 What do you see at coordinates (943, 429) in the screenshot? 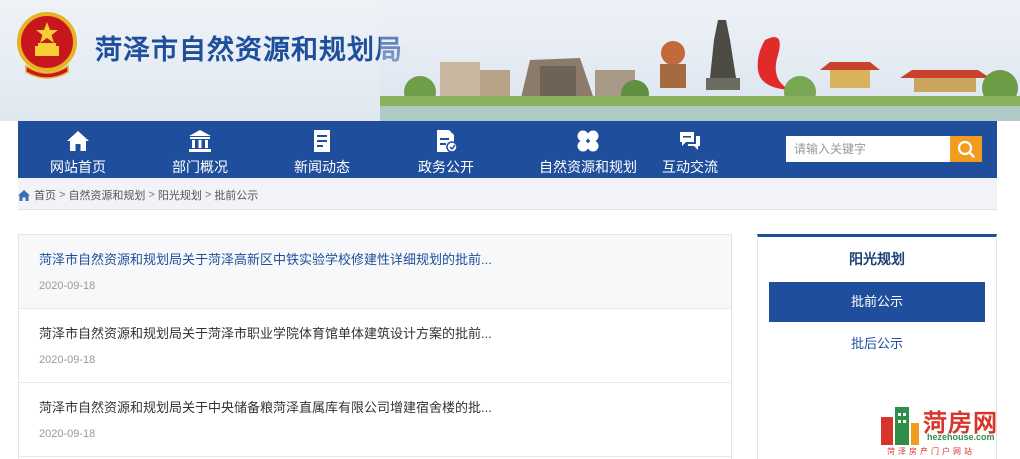
I see `watermark: 菏房网 hezehouse.com 菏泽房产门户网站` at bounding box center [943, 429].